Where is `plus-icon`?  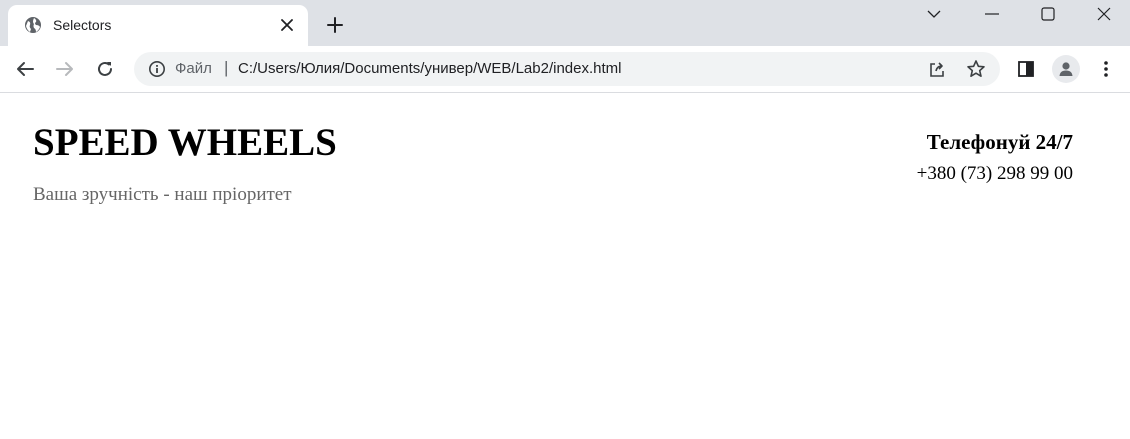
plus-icon is located at coordinates (335, 25).